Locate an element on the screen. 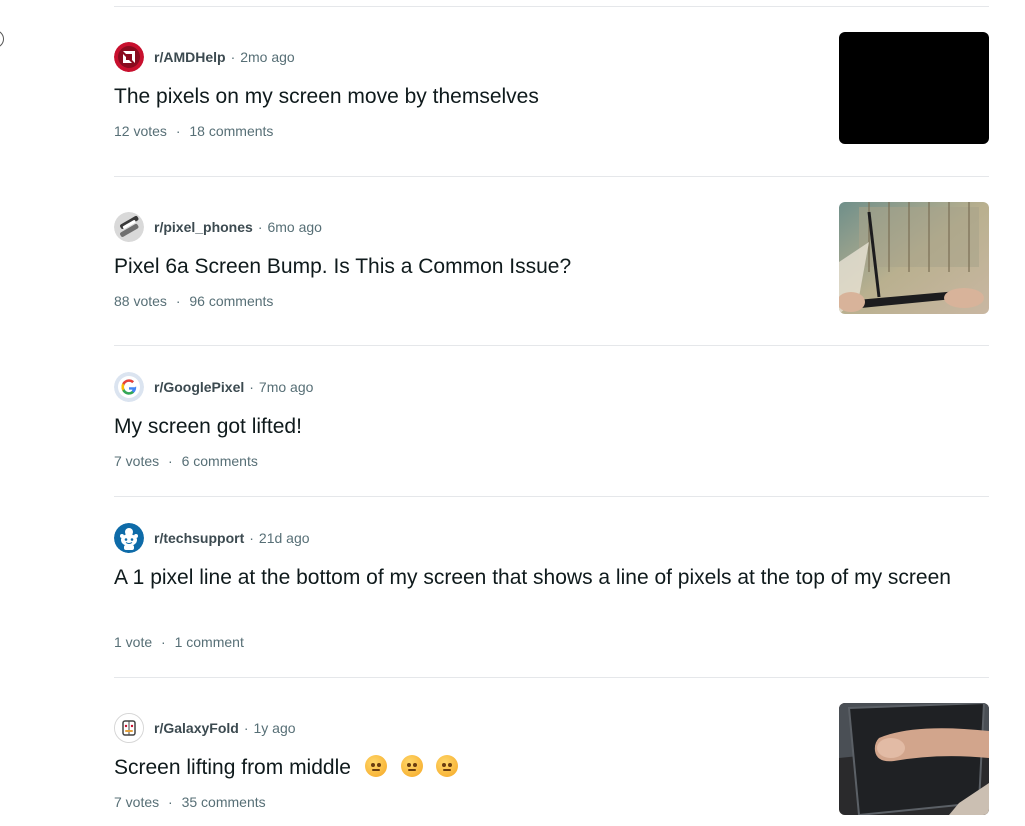 The width and height of the screenshot is (1025, 826). post-age: 2mo ago is located at coordinates (267, 57).